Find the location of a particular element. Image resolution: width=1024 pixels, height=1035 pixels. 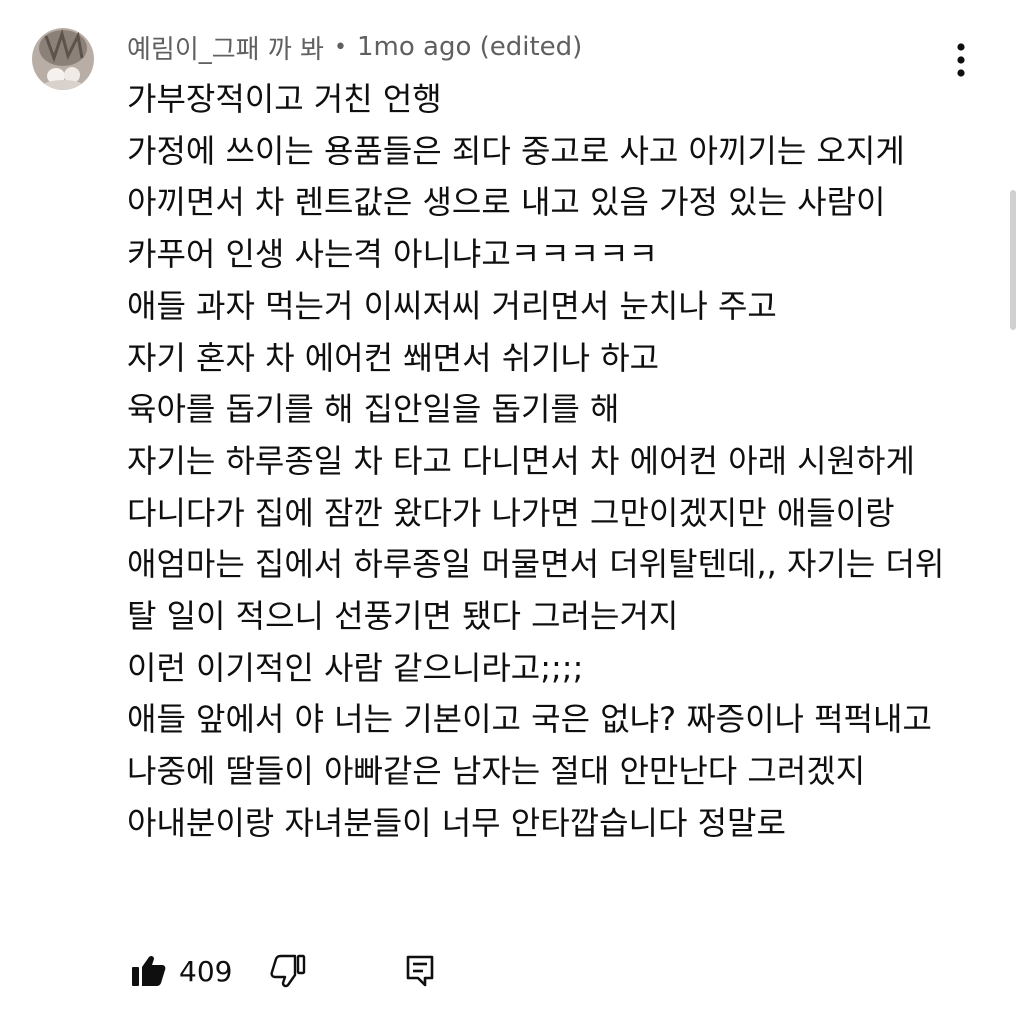

scrollbar-thumb is located at coordinates (1013, 260).